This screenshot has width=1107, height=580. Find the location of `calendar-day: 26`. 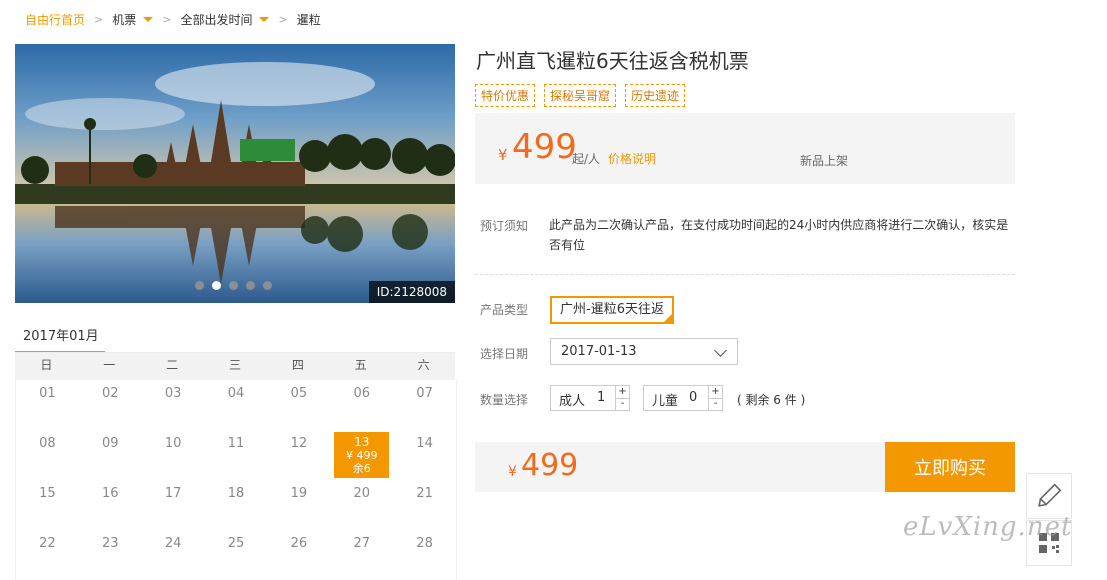

calendar-day: 26 is located at coordinates (299, 543).